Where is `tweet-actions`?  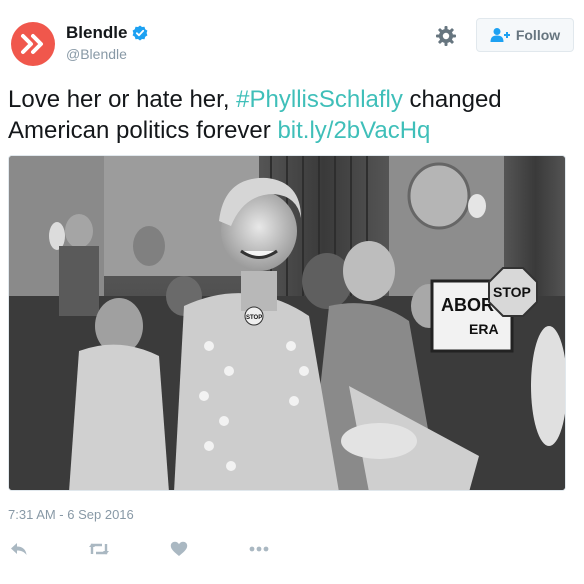
tweet-actions is located at coordinates (158, 549).